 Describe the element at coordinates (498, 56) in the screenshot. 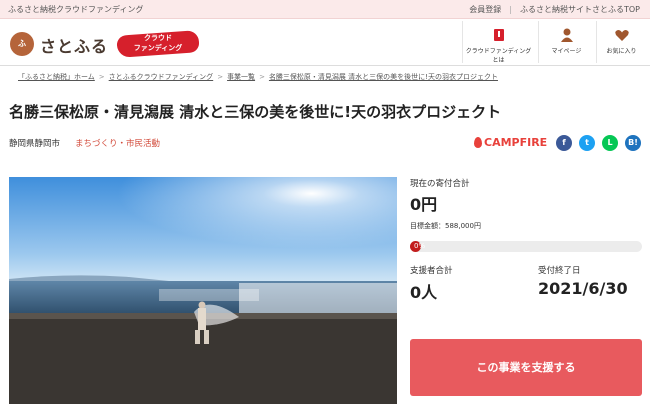

I see `nav-label: クラウドファンディングとは` at that location.